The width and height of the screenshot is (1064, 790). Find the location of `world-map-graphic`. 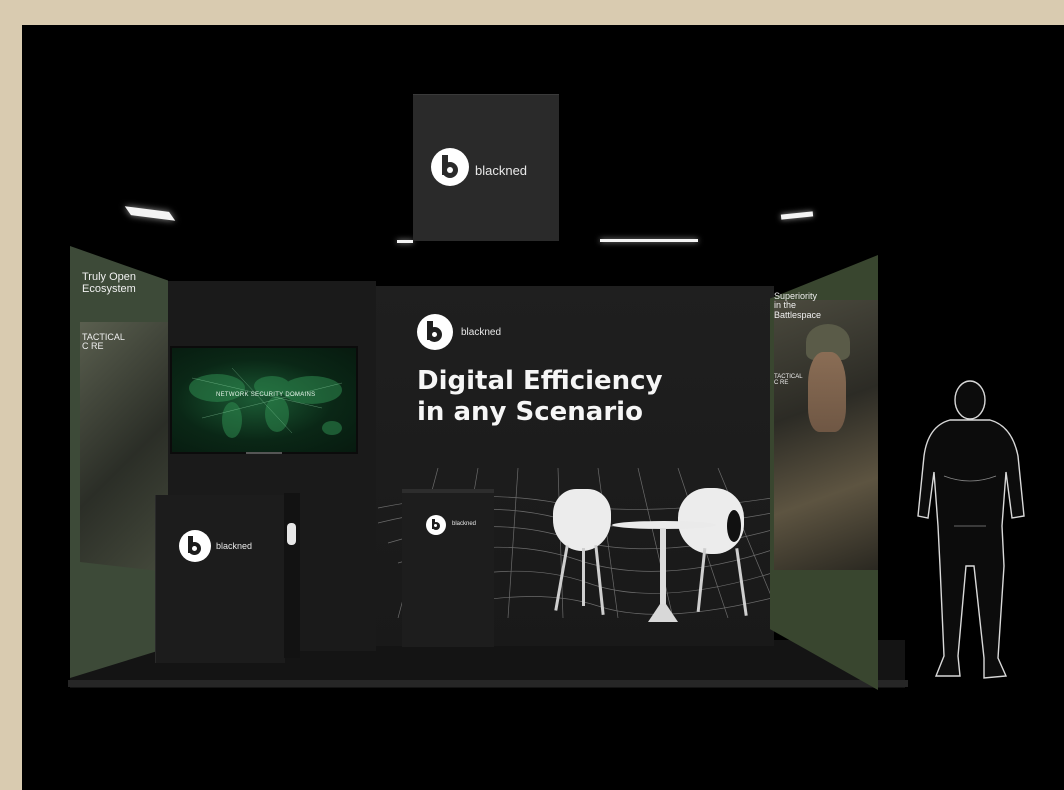

world-map-graphic is located at coordinates (266, 402).